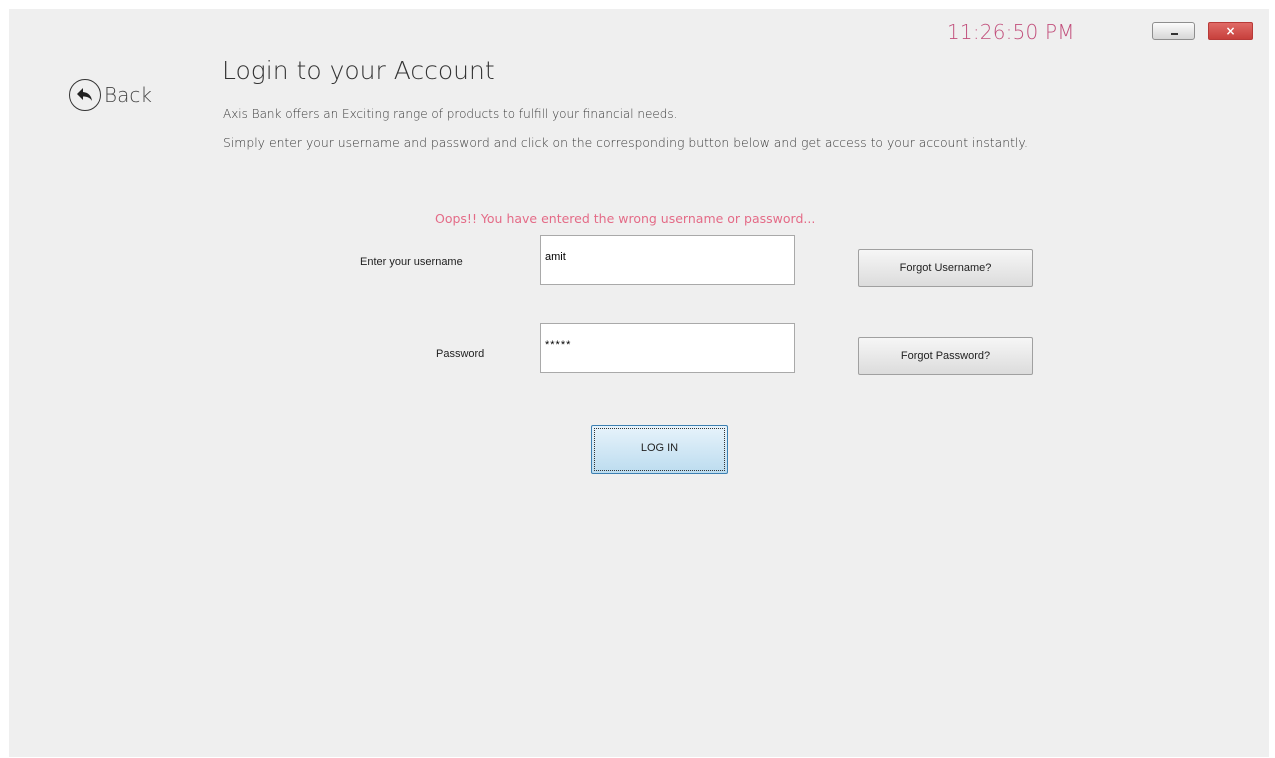 The width and height of the screenshot is (1275, 758). What do you see at coordinates (460, 354) in the screenshot?
I see `password-label: Password` at bounding box center [460, 354].